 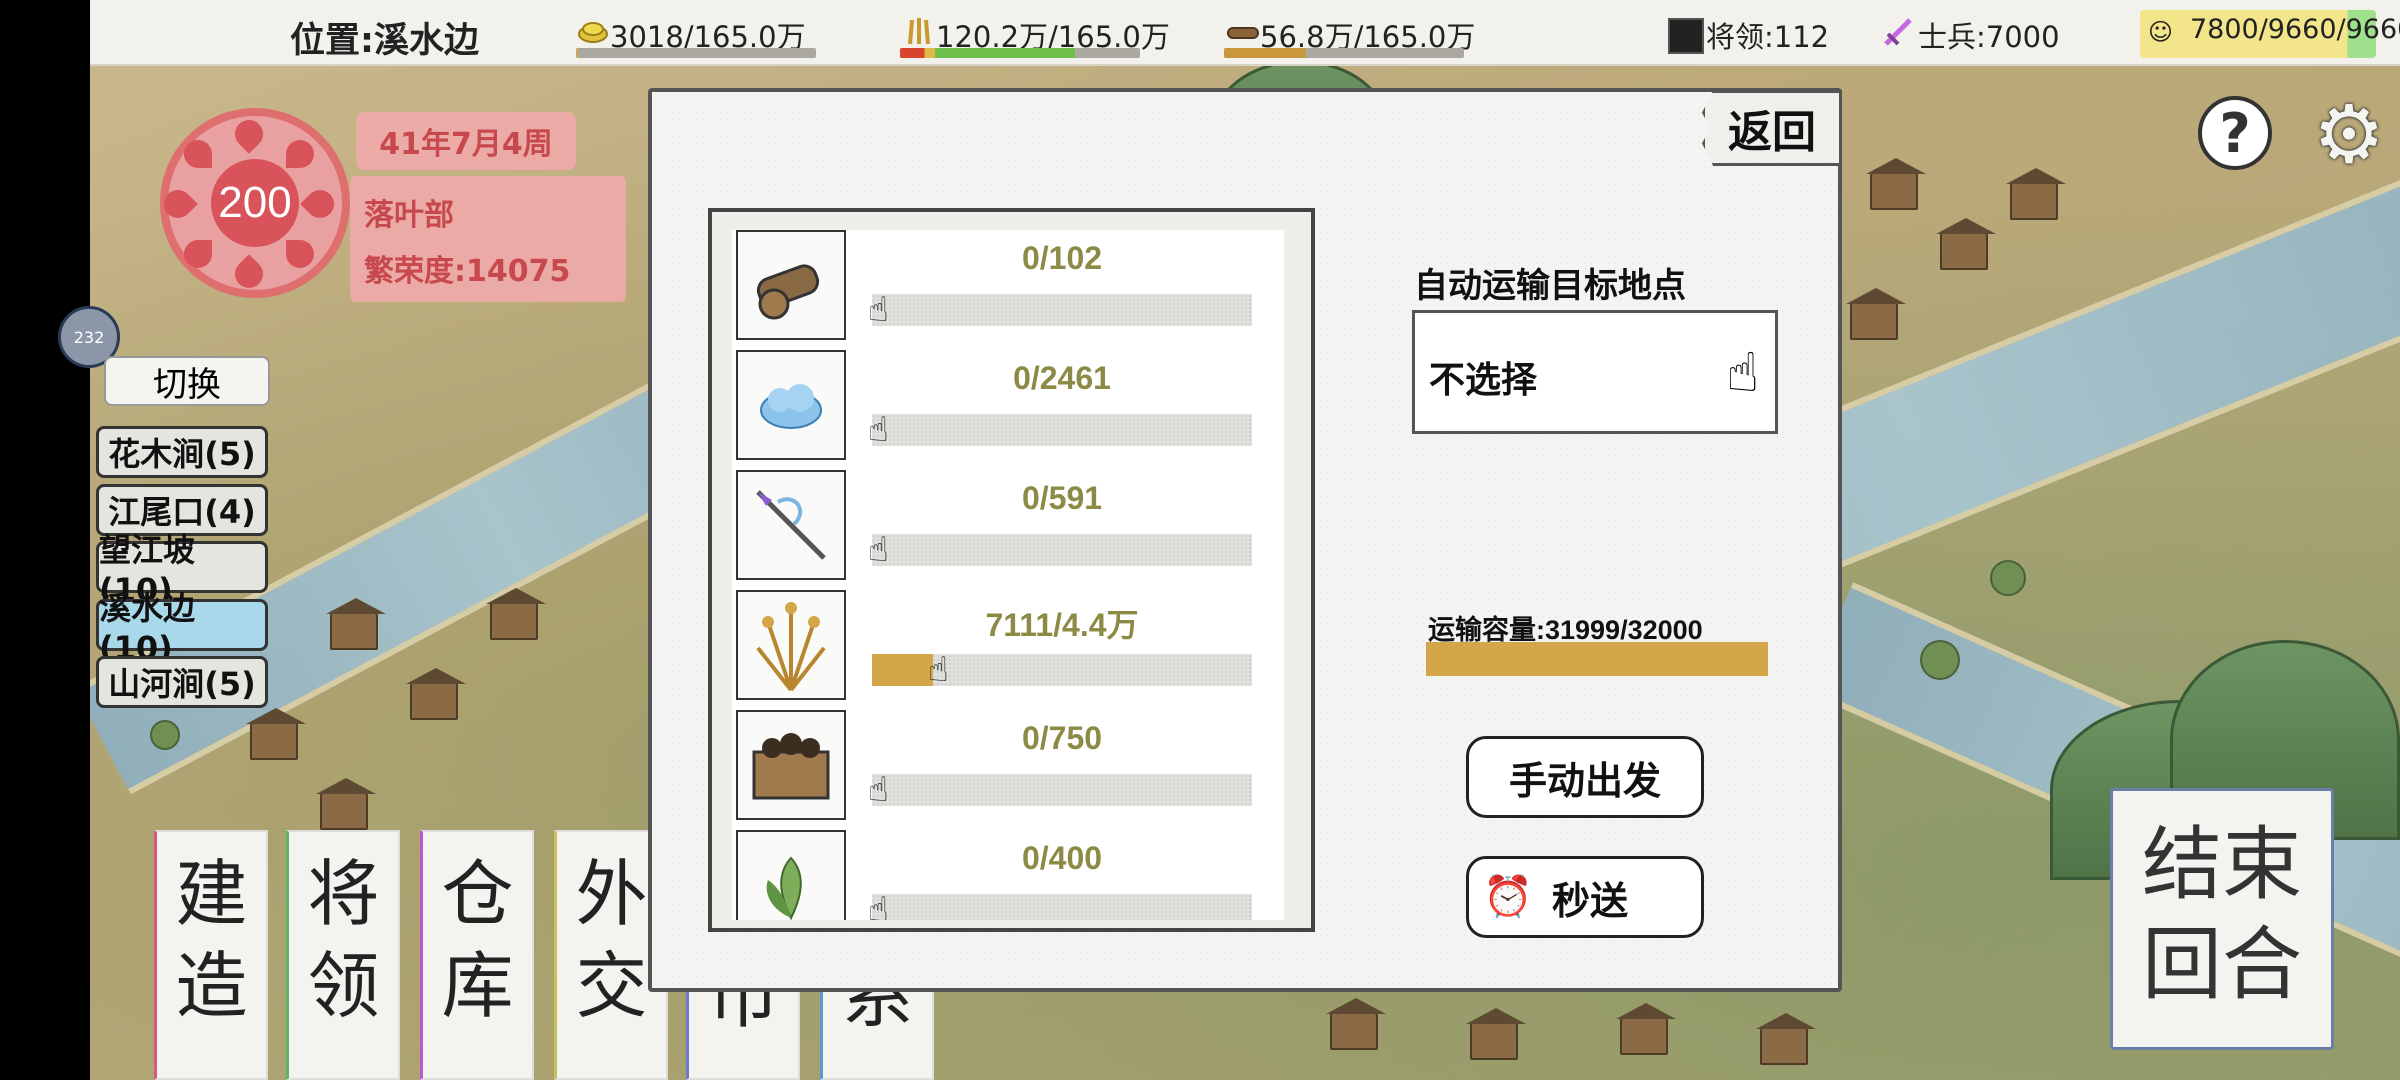 I want to click on warehouse-label: 仓 库, so click(x=477, y=940).